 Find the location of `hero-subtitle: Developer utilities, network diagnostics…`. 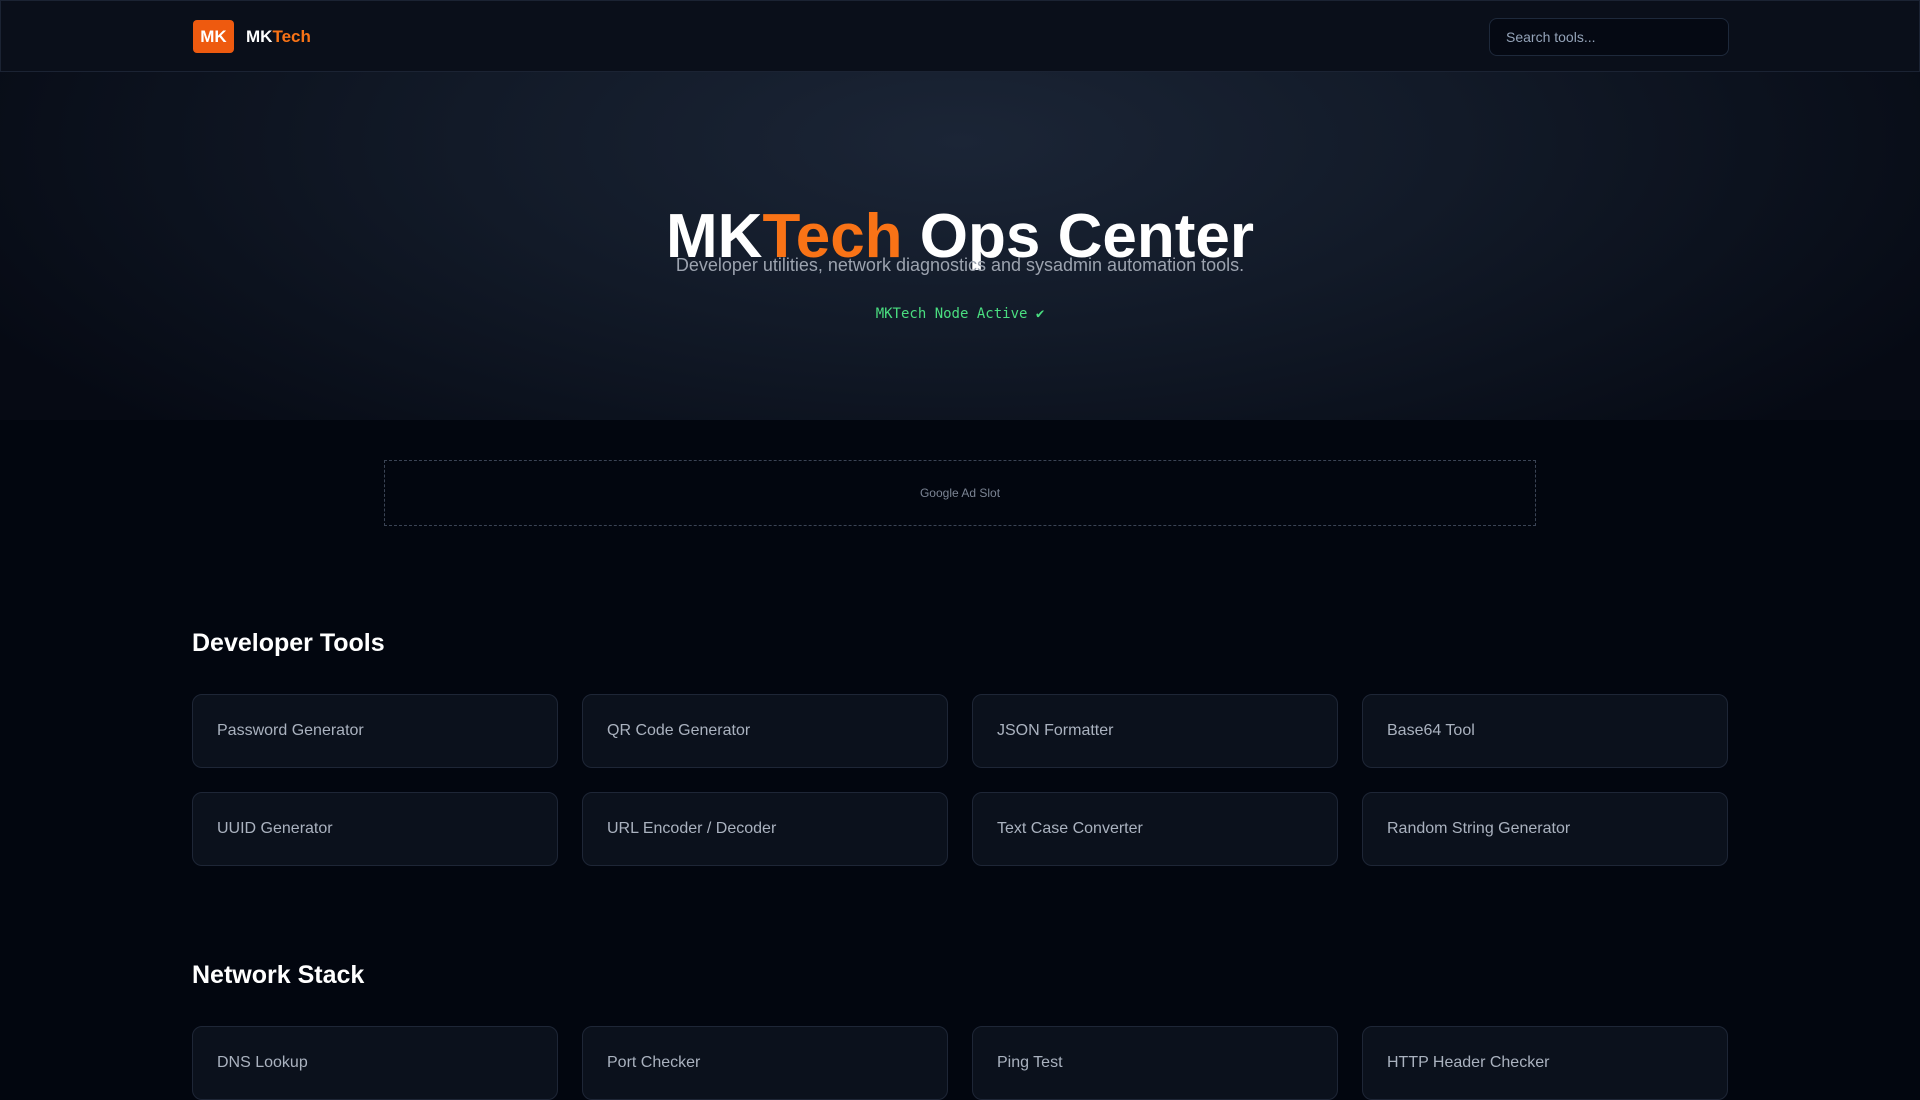

hero-subtitle: Developer utilities, network diagnostics… is located at coordinates (960, 265).